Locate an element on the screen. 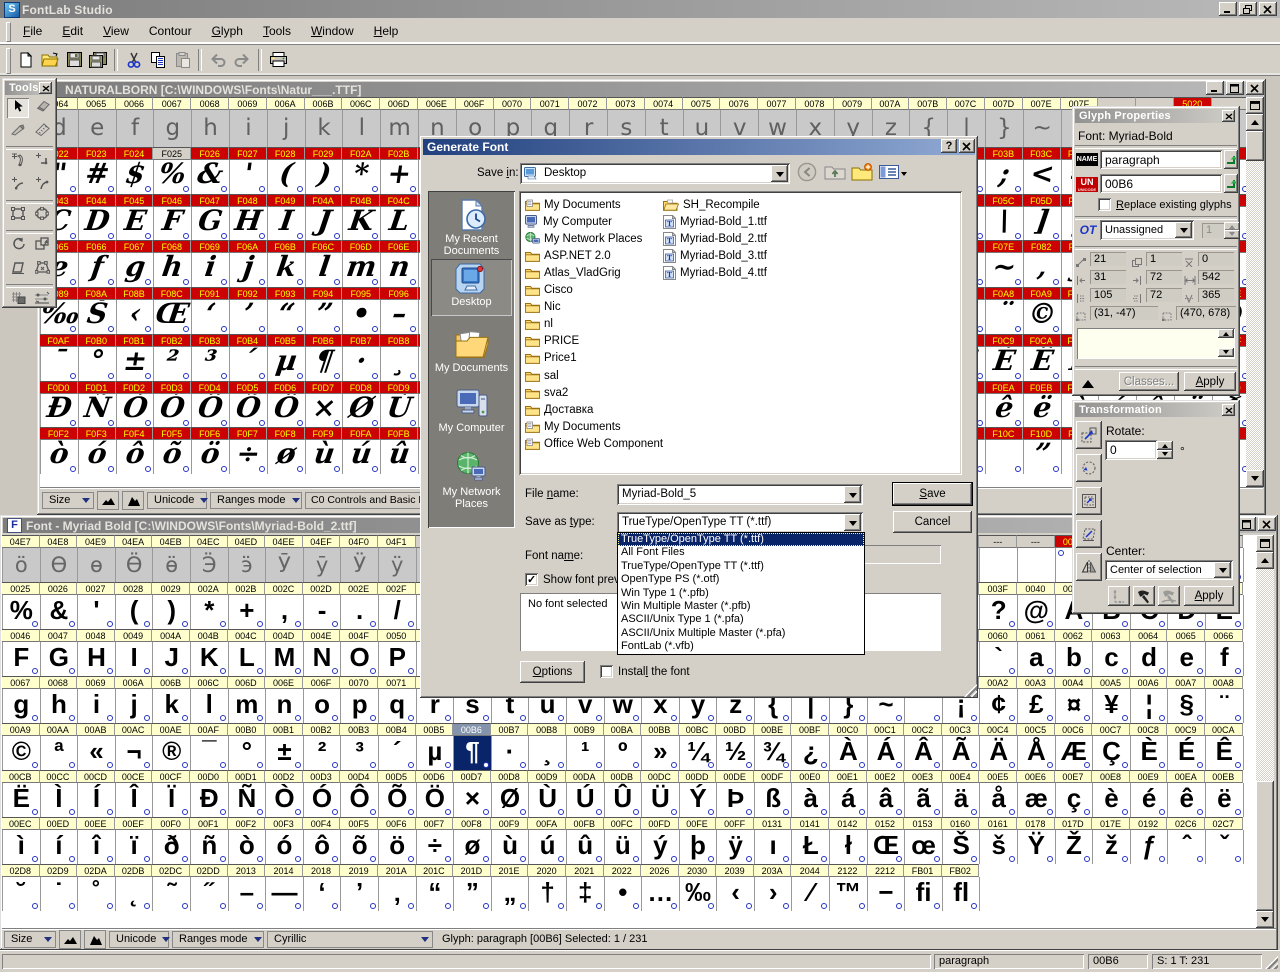  glyph-cell: ï is located at coordinates (134, 847).